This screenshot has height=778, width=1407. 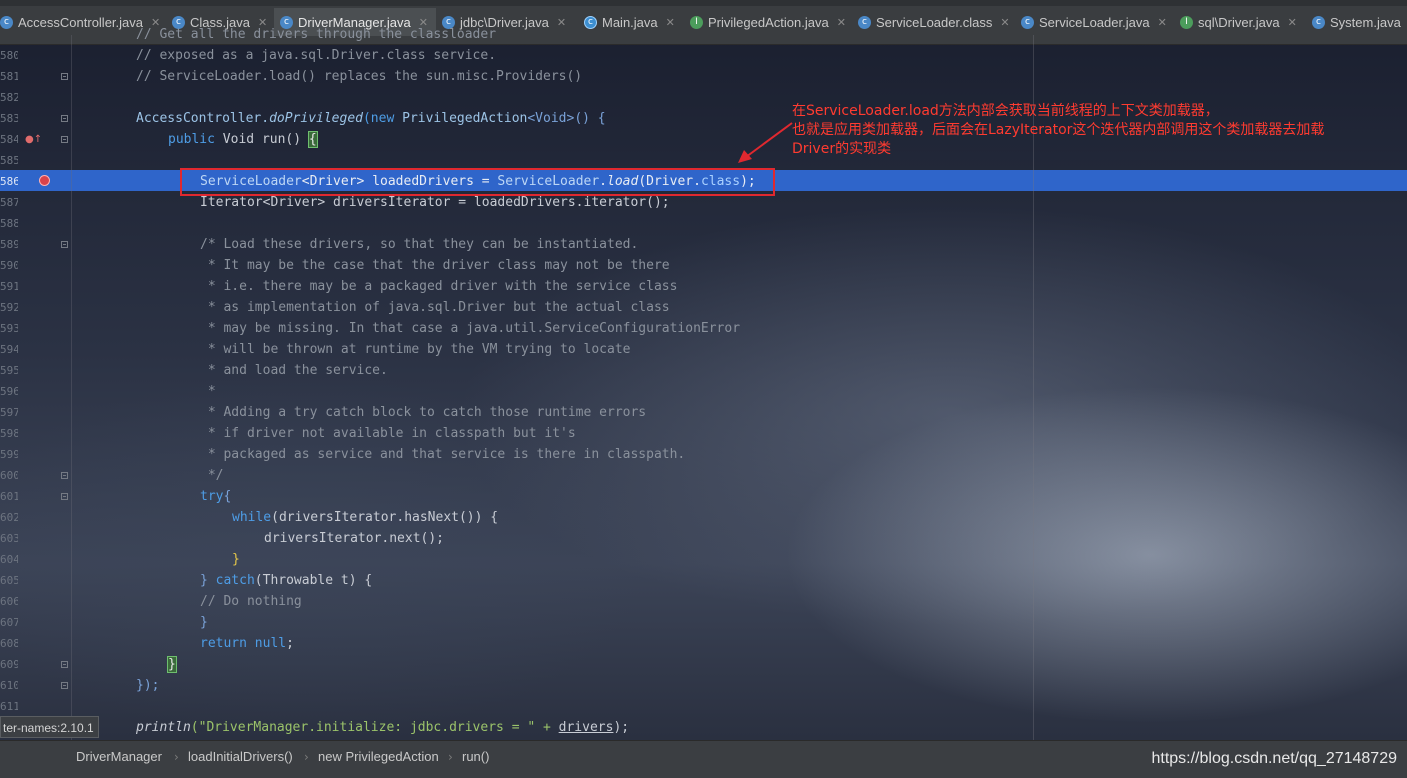 I want to click on toolbar-strip, so click(x=703, y=3).